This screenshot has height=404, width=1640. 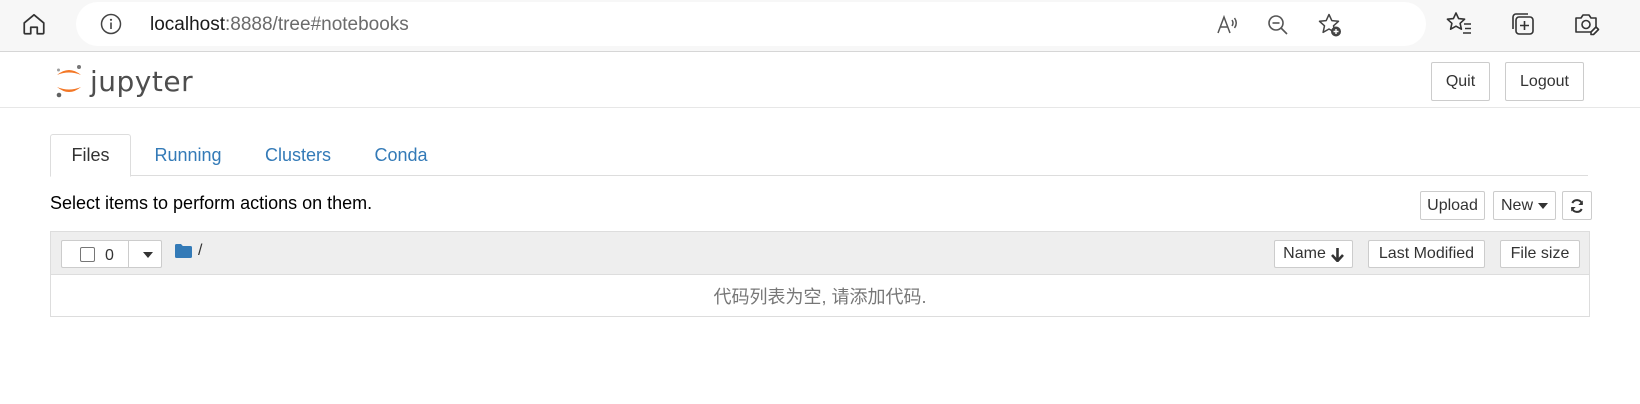 What do you see at coordinates (187, 24) in the screenshot?
I see `url-host: localhost` at bounding box center [187, 24].